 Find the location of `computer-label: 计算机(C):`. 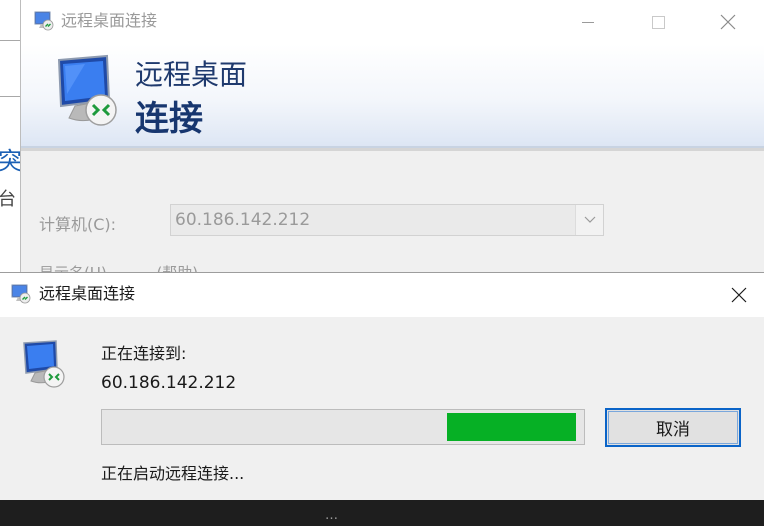

computer-label: 计算机(C): is located at coordinates (78, 224).